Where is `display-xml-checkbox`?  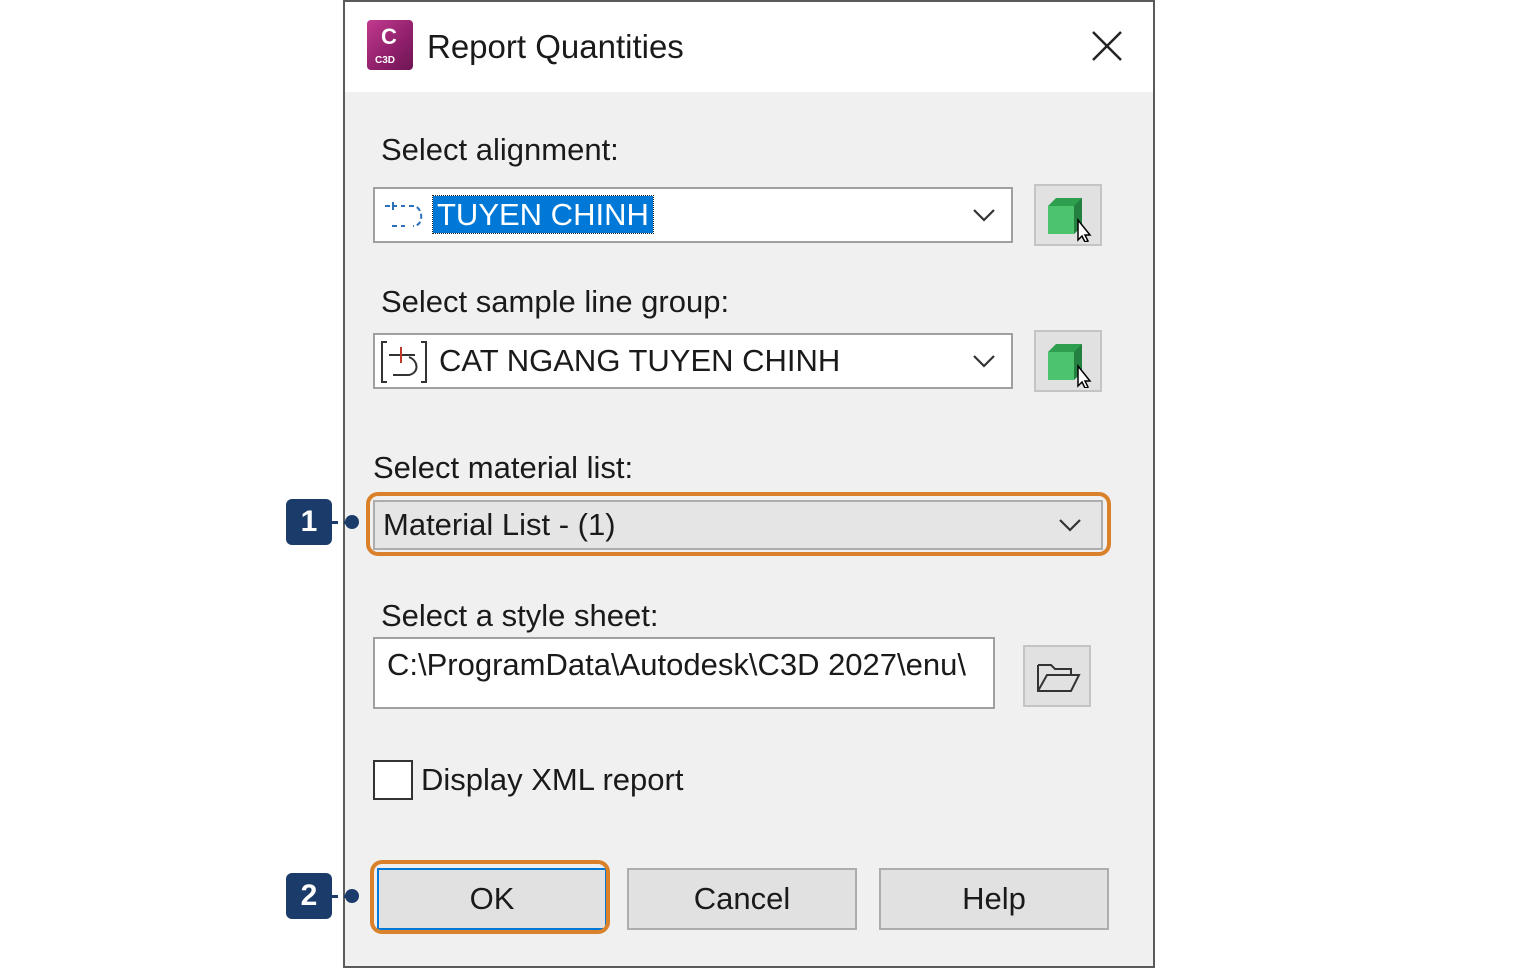 display-xml-checkbox is located at coordinates (393, 780).